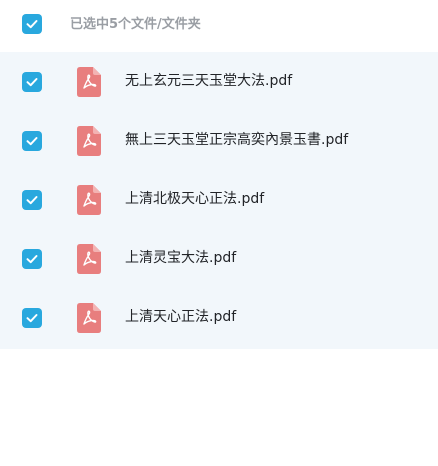  I want to click on file-row: 無上三天玉堂正宗高奕內景玉書.pdf, so click(219, 140).